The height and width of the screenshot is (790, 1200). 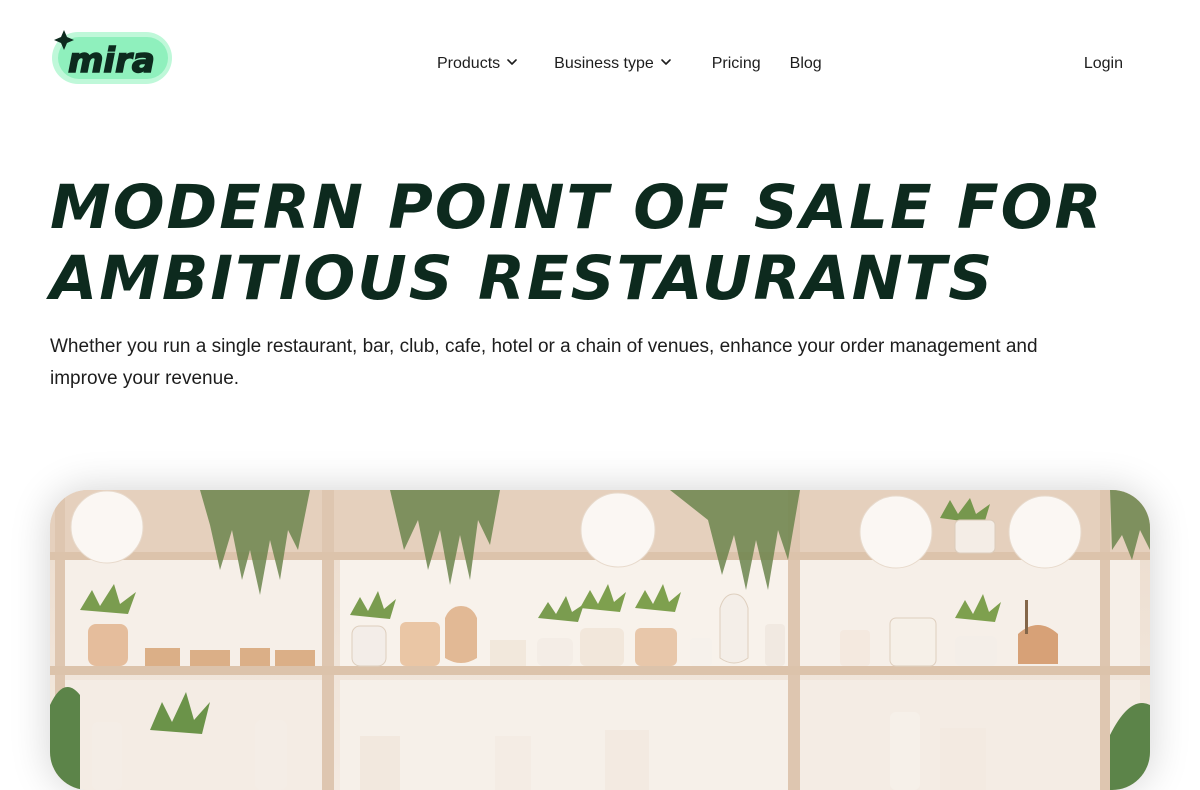 I want to click on nav-pricing: Pricing, so click(x=736, y=64).